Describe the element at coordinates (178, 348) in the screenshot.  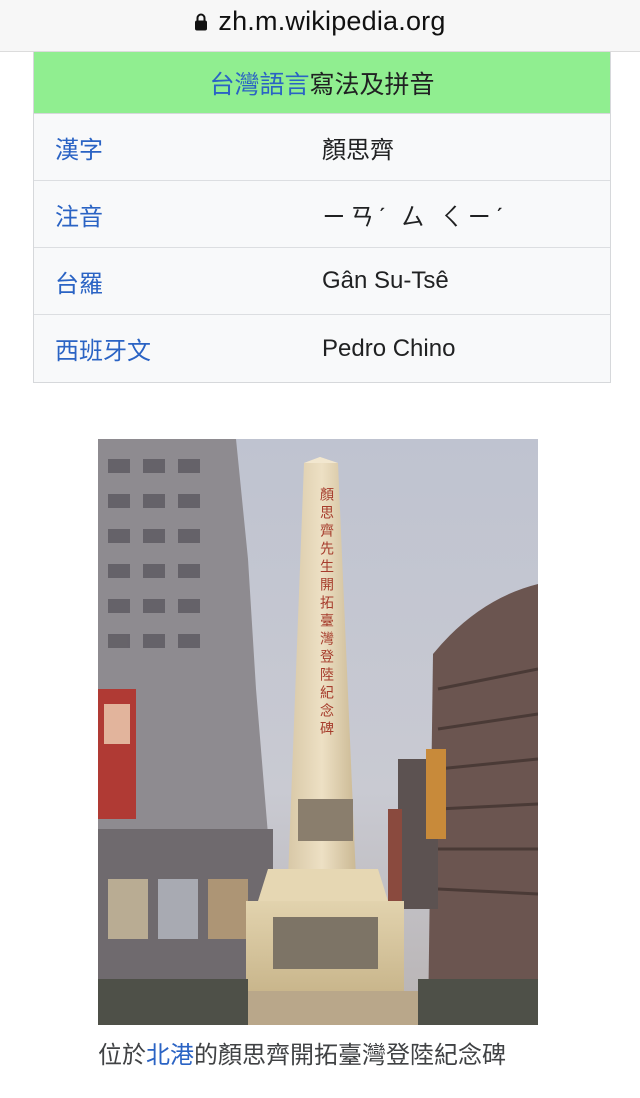
I see `row-label-spanish-link: 西班牙文` at that location.